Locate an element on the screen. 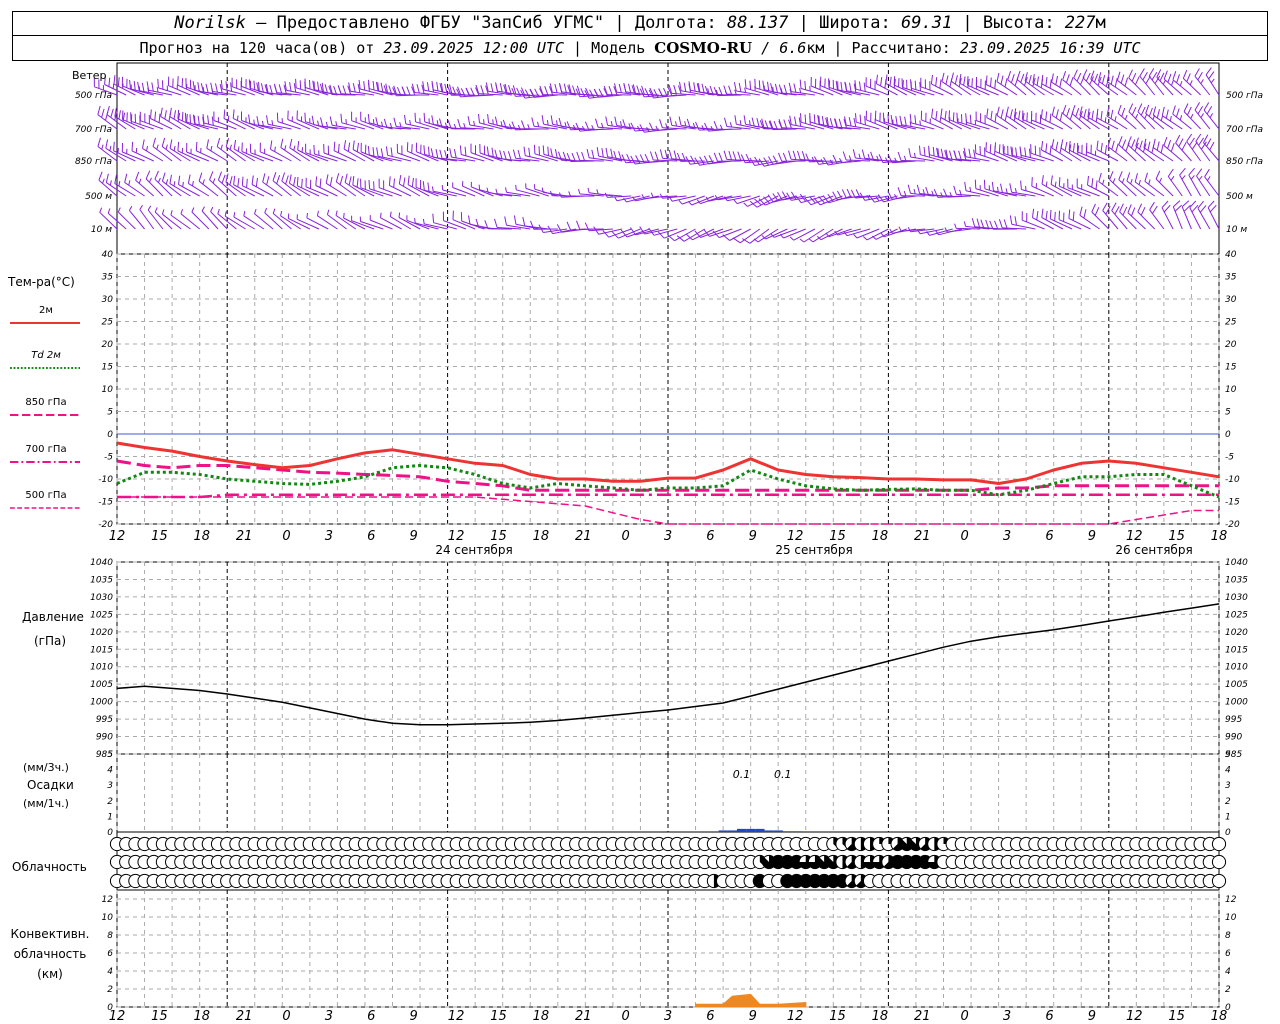  prec-tick-right: 0 is located at coordinates (1228, 833).